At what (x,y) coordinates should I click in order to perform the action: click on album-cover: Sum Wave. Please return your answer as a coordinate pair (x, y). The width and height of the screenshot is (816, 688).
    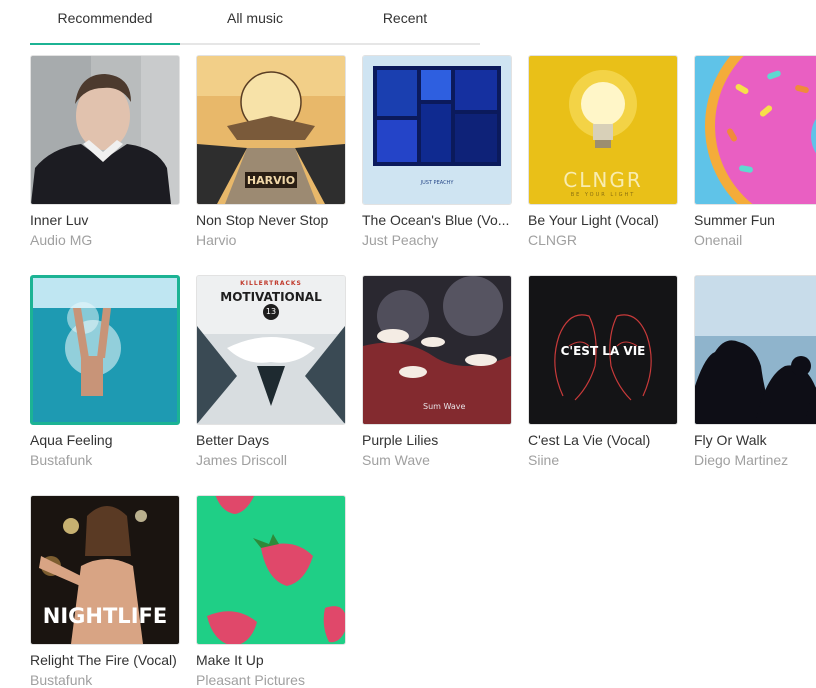
    Looking at the image, I should click on (437, 350).